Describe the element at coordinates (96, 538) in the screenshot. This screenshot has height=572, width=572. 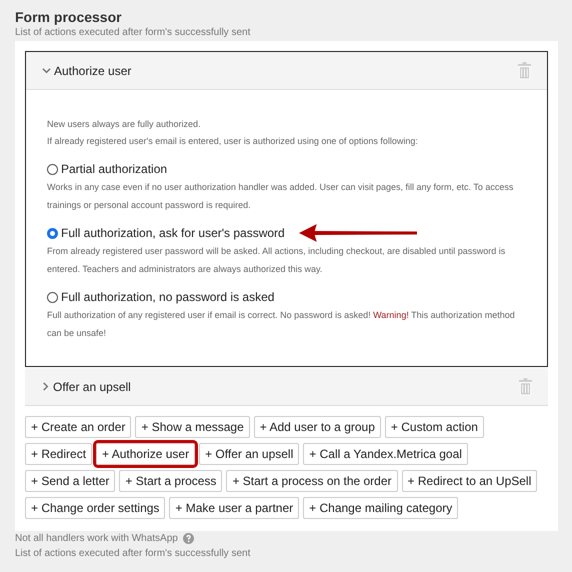
I see `note-text: Not all handlers work with WhatsApp` at that location.